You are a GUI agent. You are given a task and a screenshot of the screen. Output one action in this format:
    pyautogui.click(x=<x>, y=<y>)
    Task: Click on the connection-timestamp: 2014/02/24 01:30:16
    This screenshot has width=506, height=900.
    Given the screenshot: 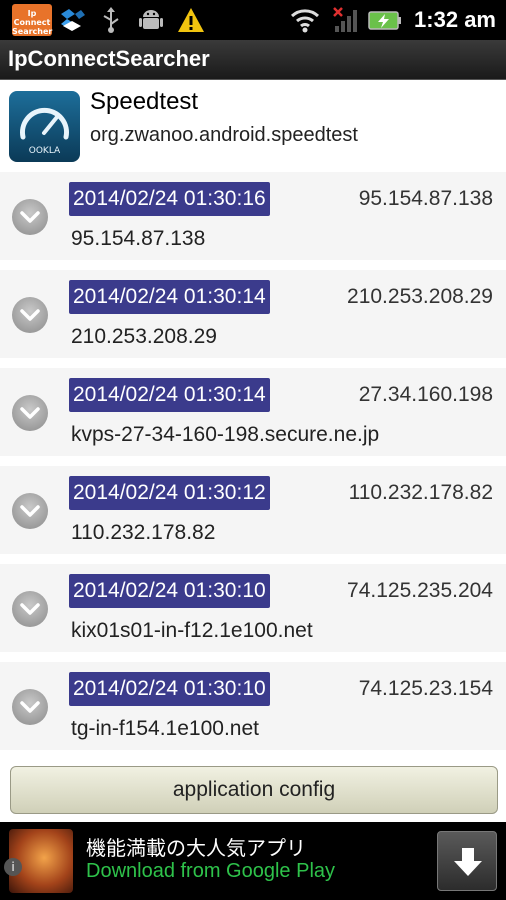 What is the action you would take?
    pyautogui.click(x=169, y=199)
    